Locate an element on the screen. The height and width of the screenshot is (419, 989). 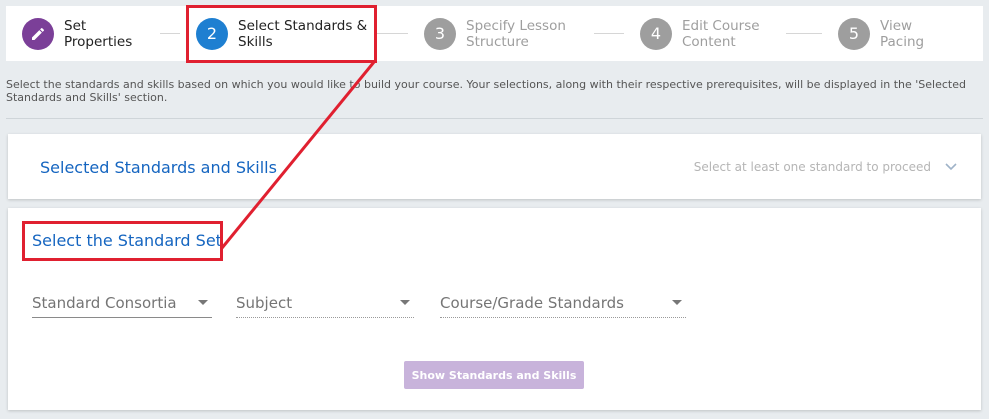
standard-consortia-value: Standard Consortia is located at coordinates (104, 302).